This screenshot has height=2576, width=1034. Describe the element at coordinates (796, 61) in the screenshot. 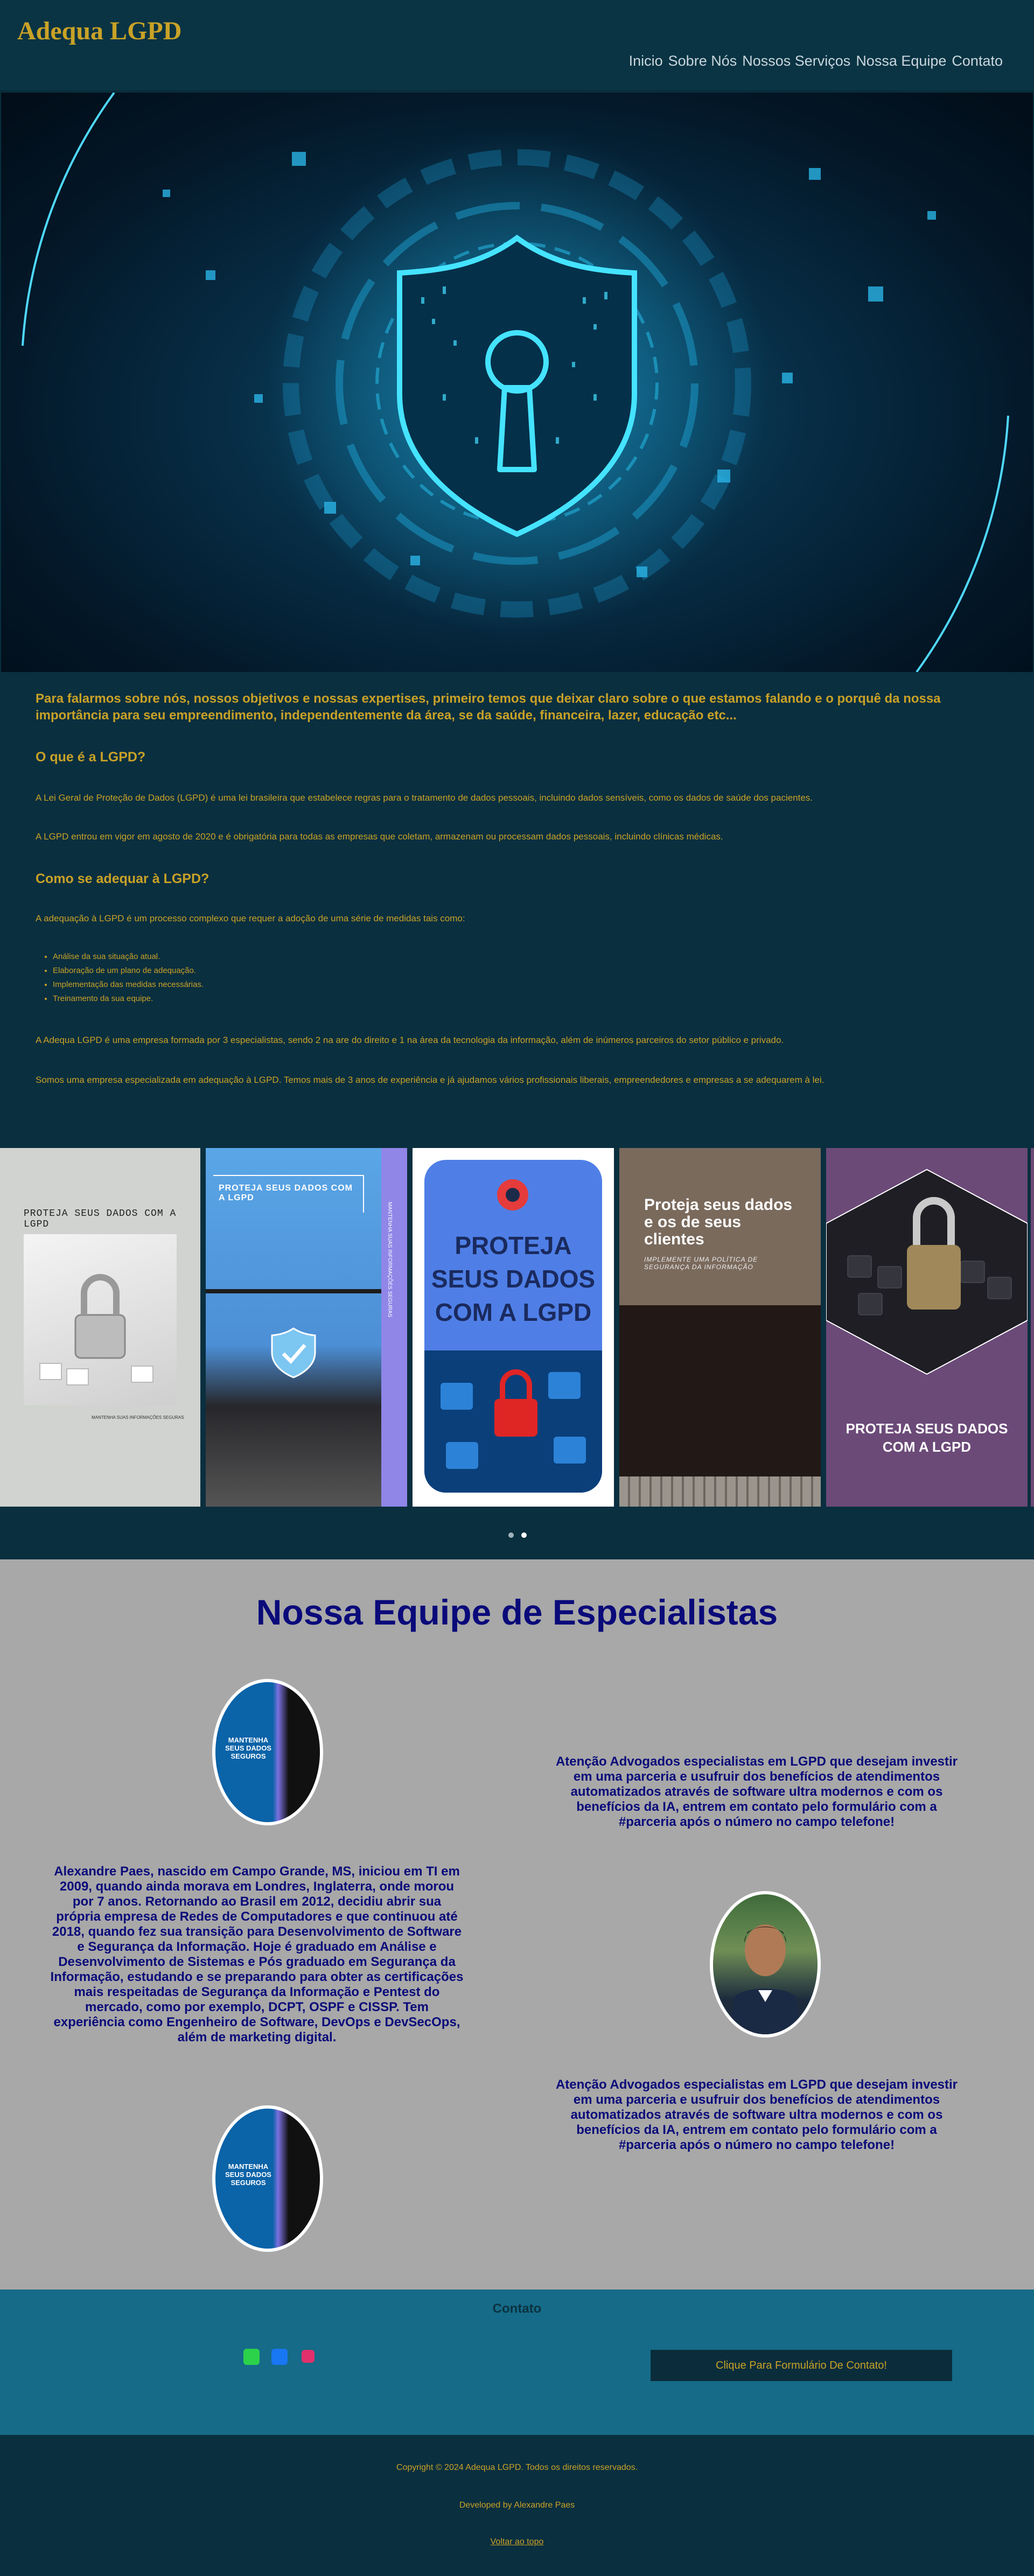

I see `nav-servicos: Nossos Serviços` at that location.